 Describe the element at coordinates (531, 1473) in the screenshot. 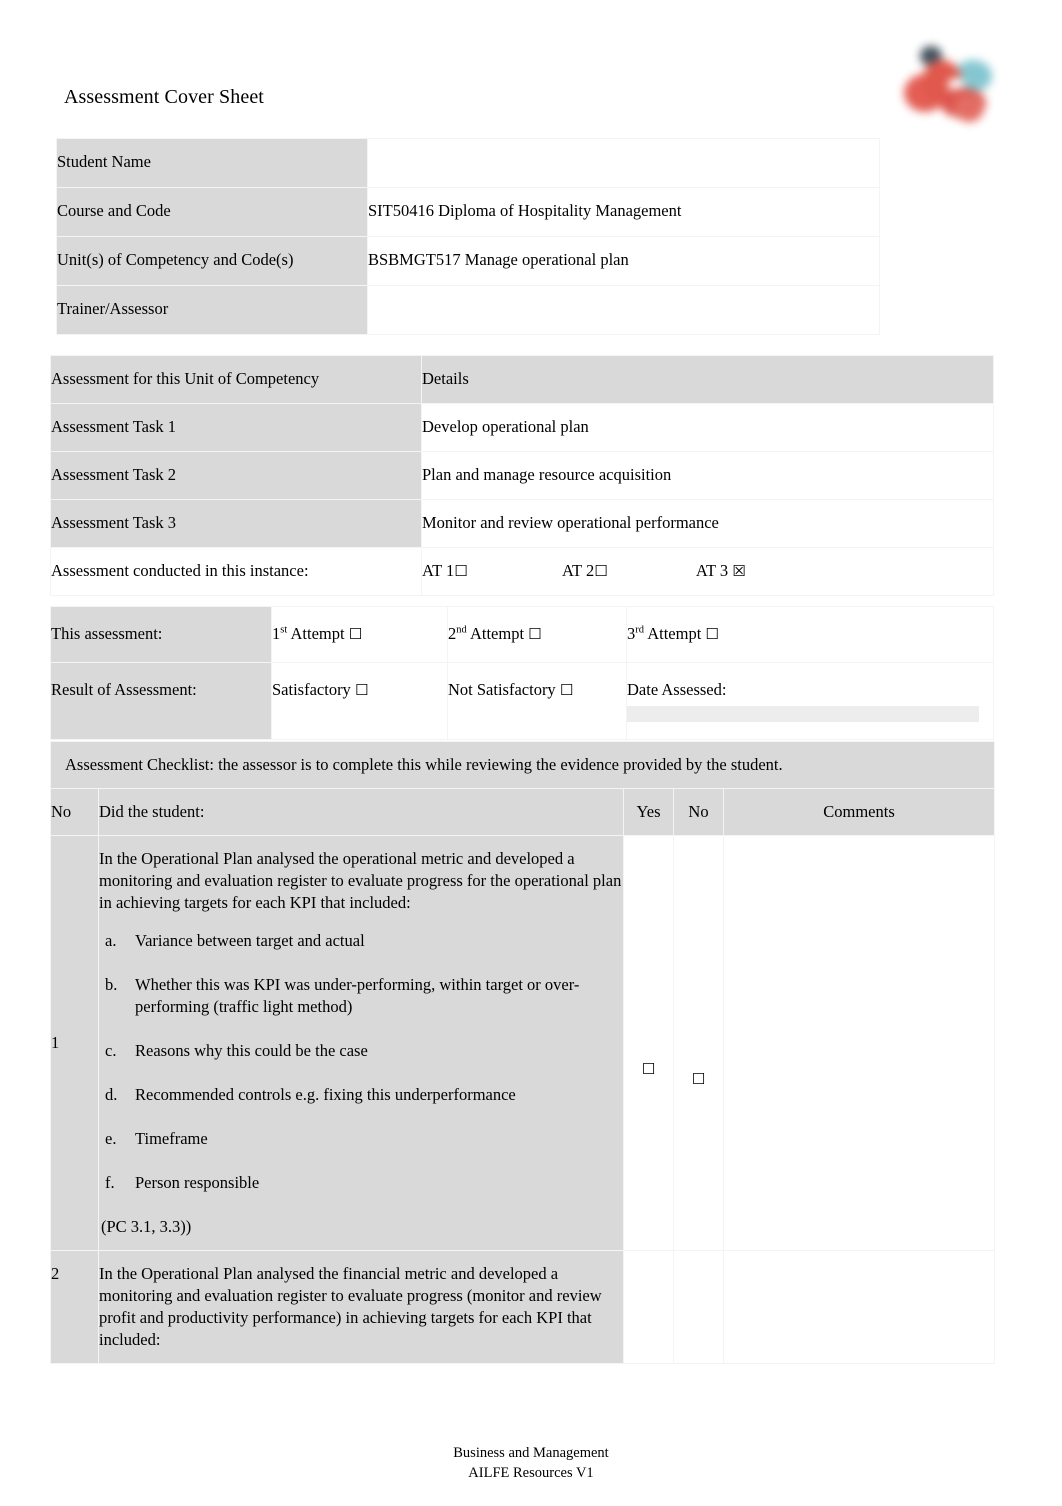

I see `footer-line-2: AILFE Resources V1` at that location.